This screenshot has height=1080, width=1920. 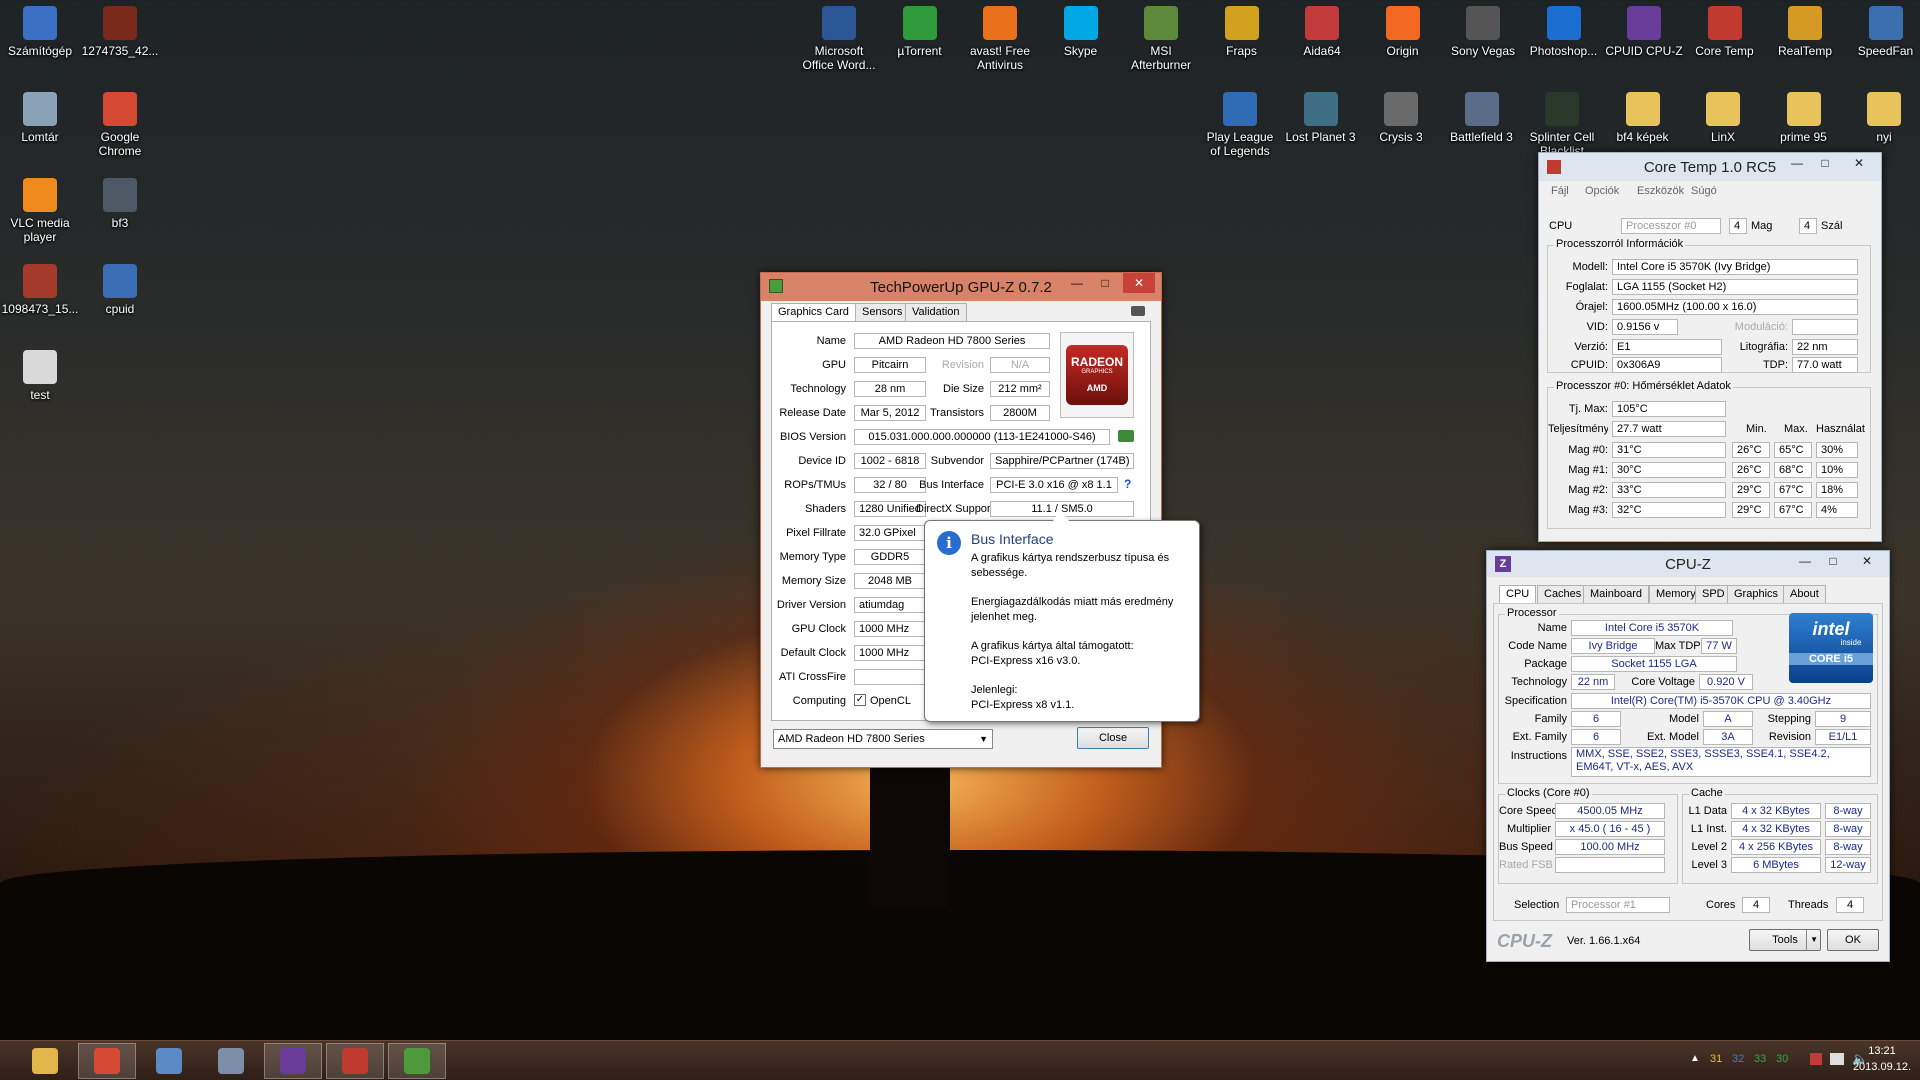 What do you see at coordinates (1785, 940) in the screenshot?
I see `tools-button: Tools ▼` at bounding box center [1785, 940].